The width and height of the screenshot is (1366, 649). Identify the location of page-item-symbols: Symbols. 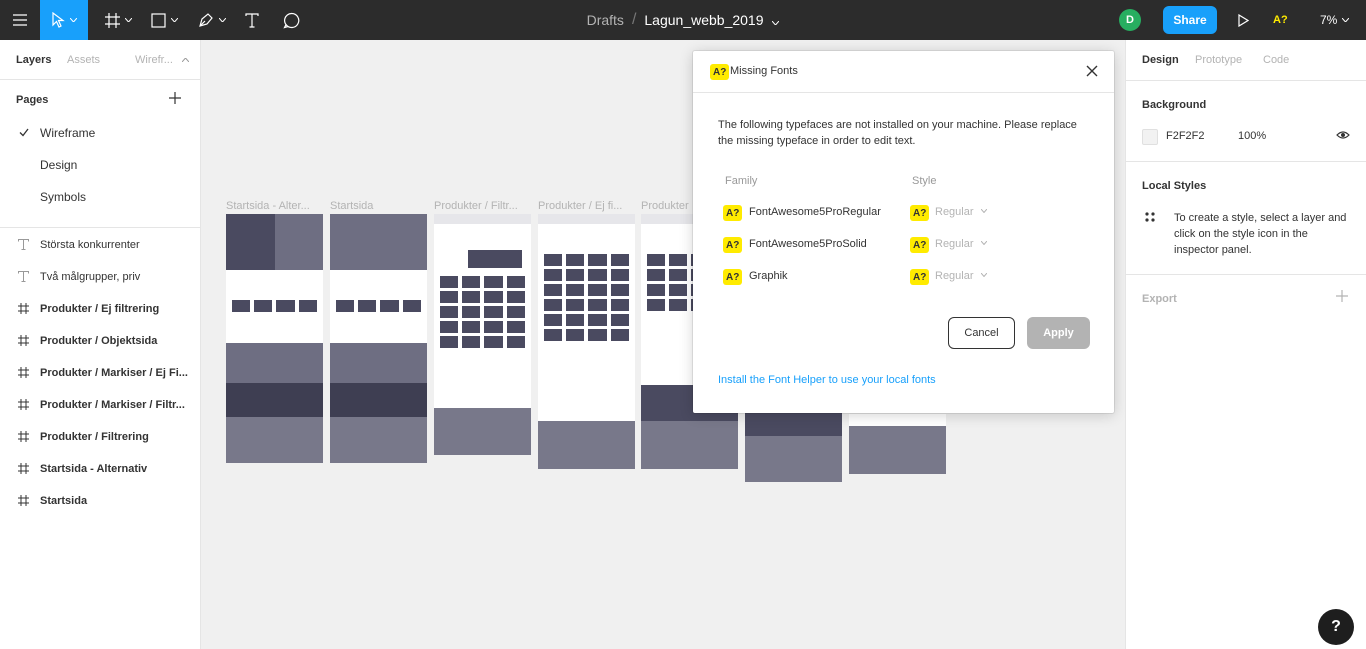
(100, 197).